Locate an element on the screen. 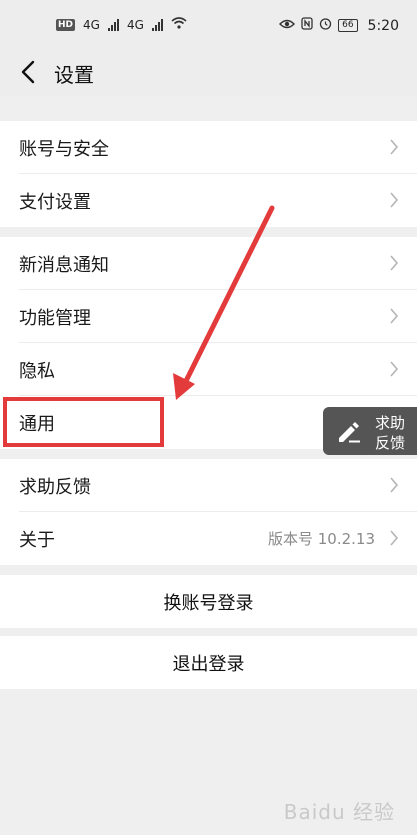  settings-item-label: 账号与安全 is located at coordinates (64, 149).